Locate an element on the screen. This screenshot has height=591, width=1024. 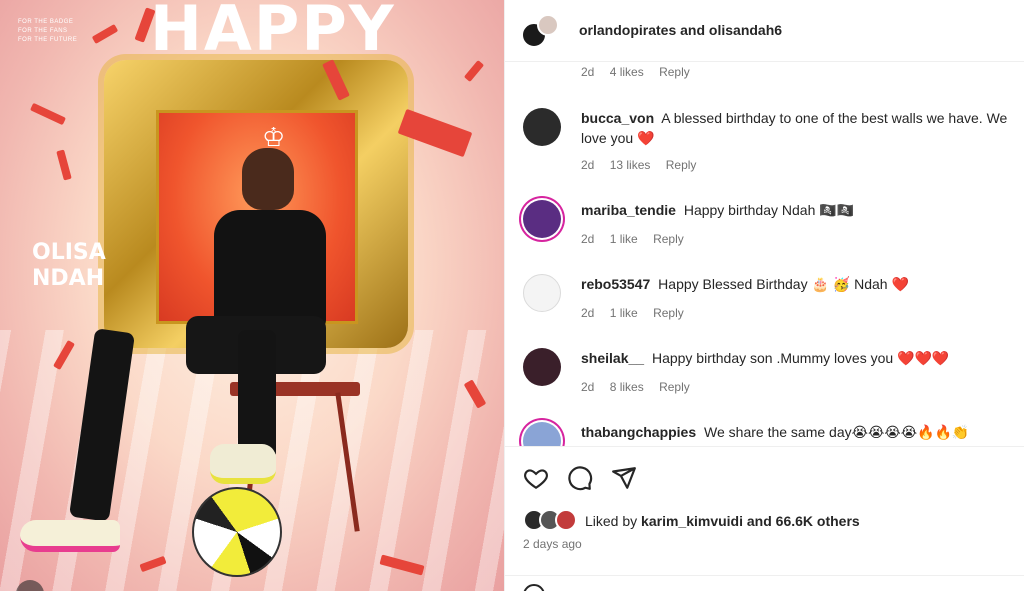
likes-prefix: Liked by is located at coordinates (611, 521).